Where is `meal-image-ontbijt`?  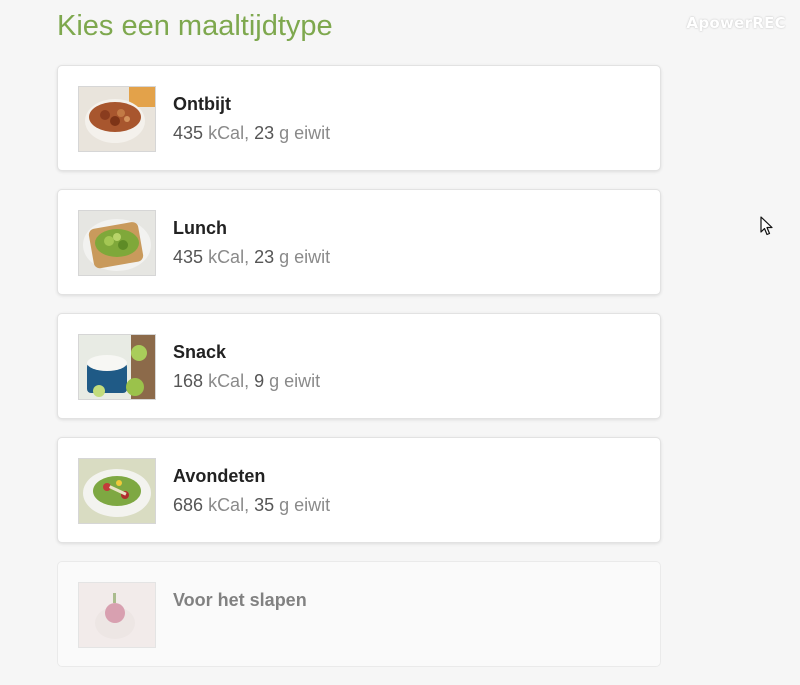
meal-image-ontbijt is located at coordinates (117, 119).